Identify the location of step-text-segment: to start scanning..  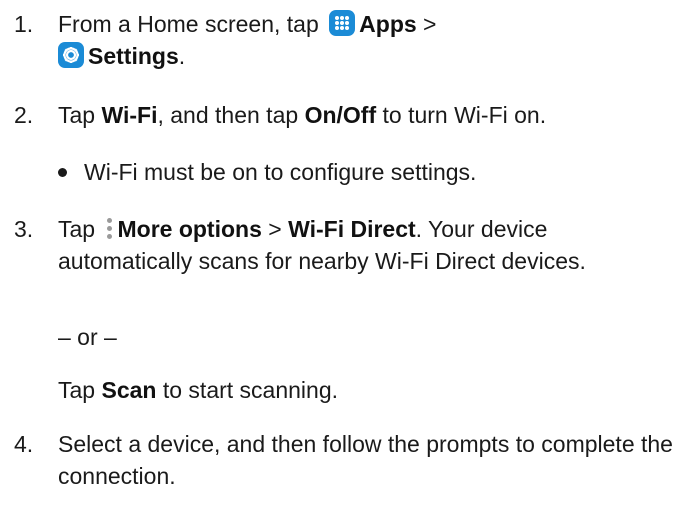
(247, 390).